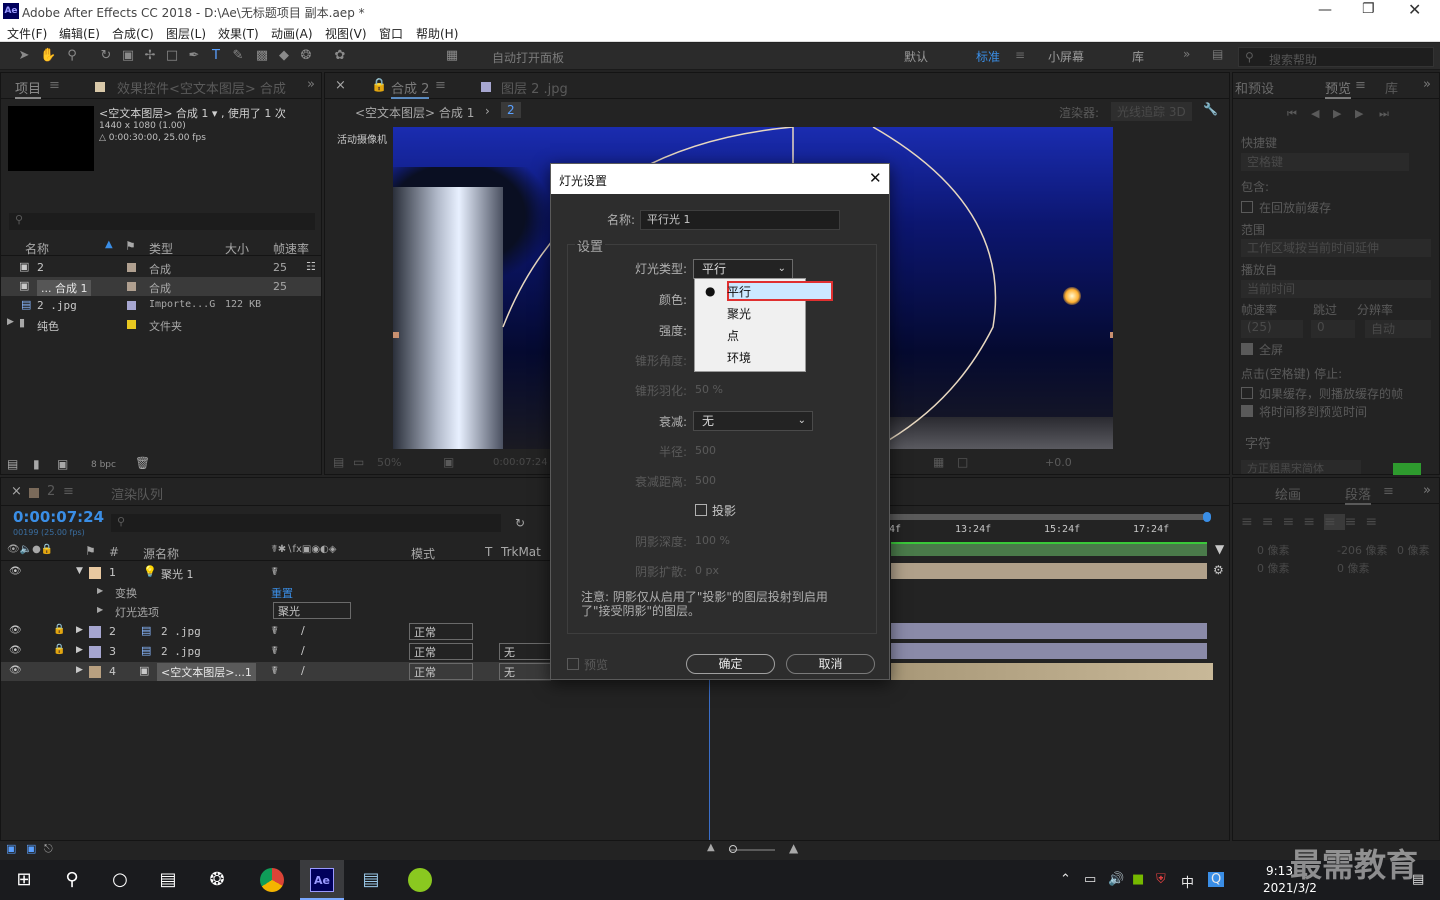 This screenshot has height=900, width=1440. Describe the element at coordinates (1219, 549) in the screenshot. I see `comp-marker-icon: ▼` at that location.